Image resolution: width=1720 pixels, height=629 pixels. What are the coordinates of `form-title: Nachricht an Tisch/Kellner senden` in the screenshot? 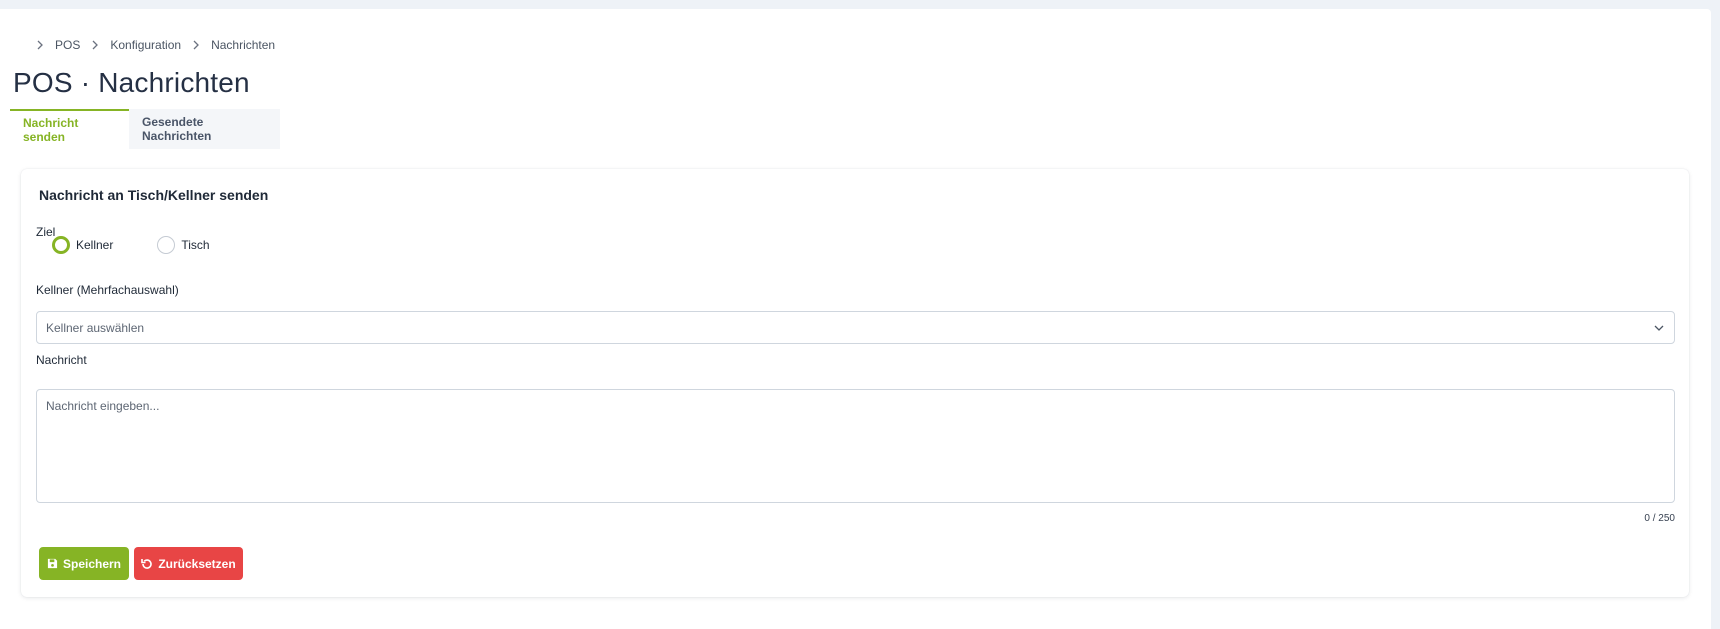 It's located at (154, 195).